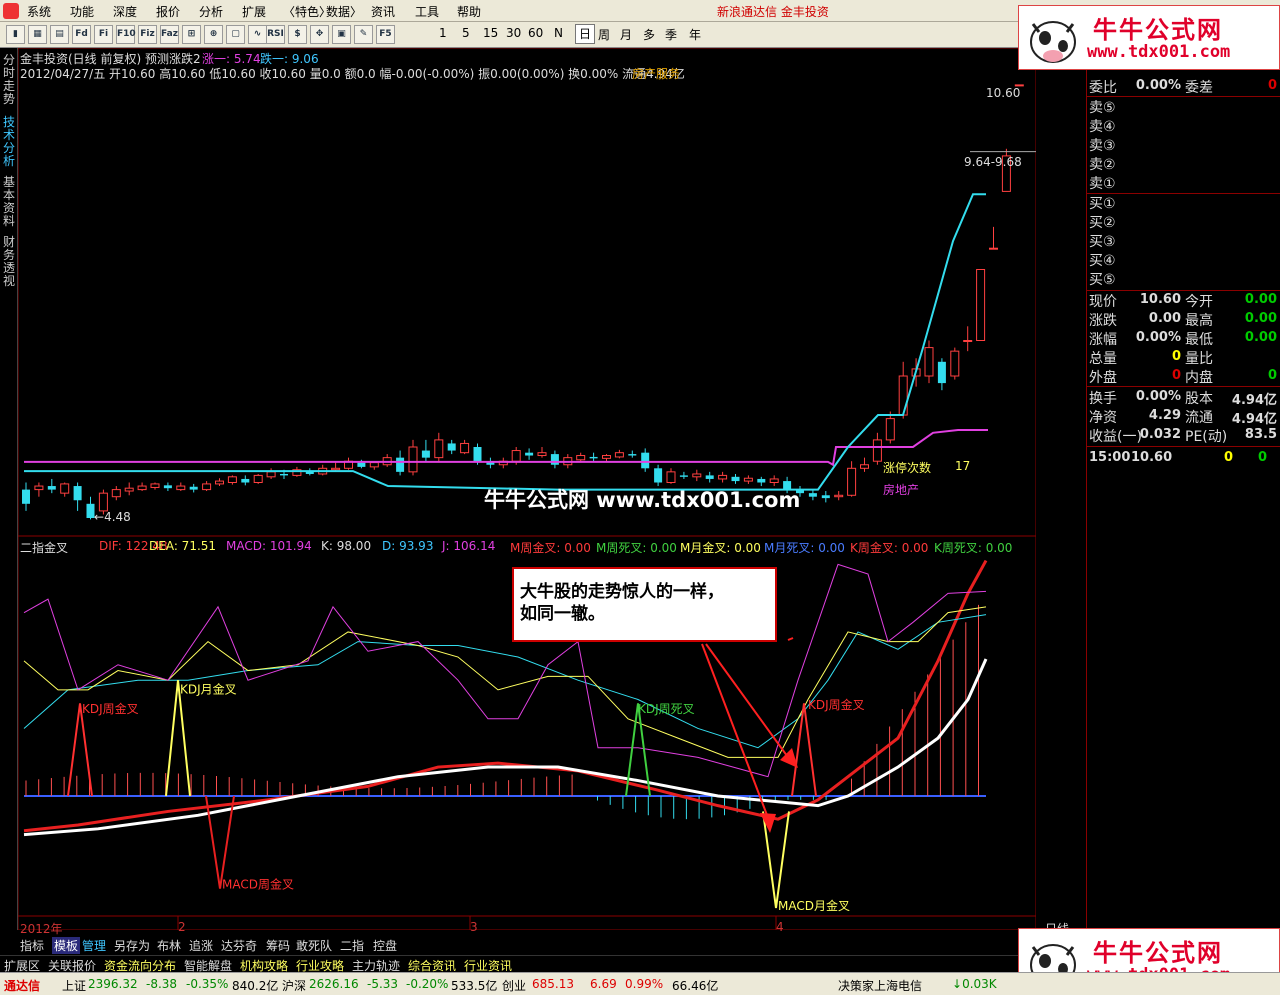 The height and width of the screenshot is (995, 1280). What do you see at coordinates (558, 33) in the screenshot?
I see `period-N: N` at bounding box center [558, 33].